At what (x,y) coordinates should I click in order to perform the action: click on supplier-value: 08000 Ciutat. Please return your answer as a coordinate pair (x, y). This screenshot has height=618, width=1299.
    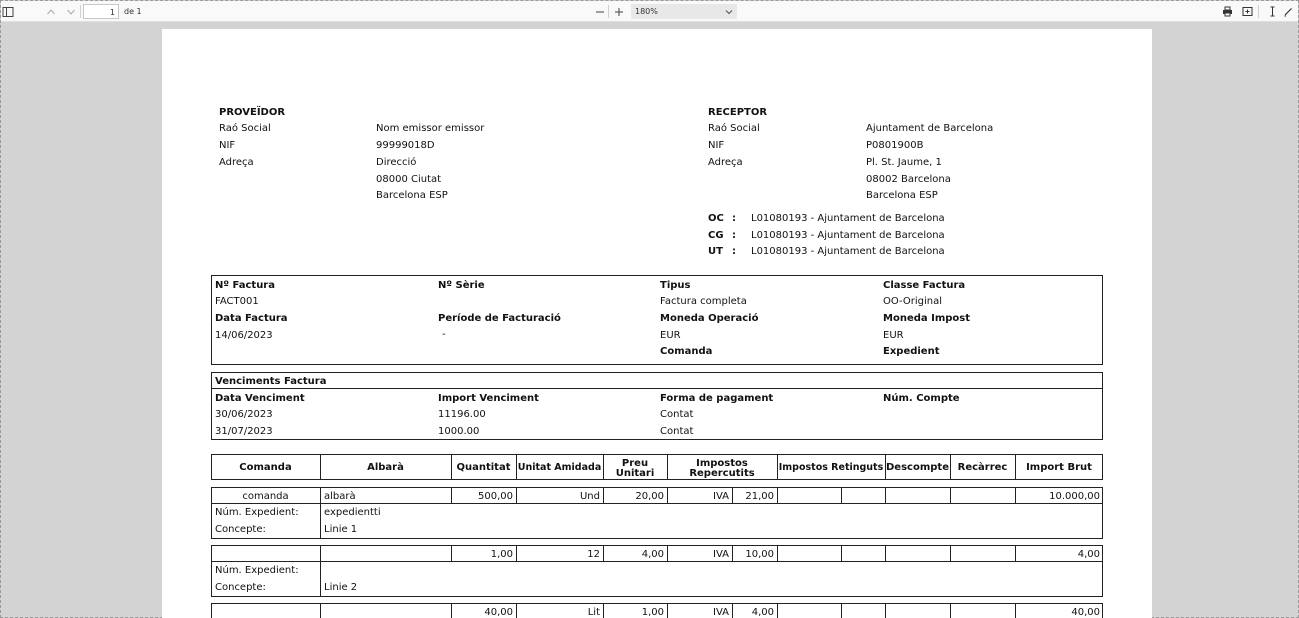
    Looking at the image, I should click on (409, 179).